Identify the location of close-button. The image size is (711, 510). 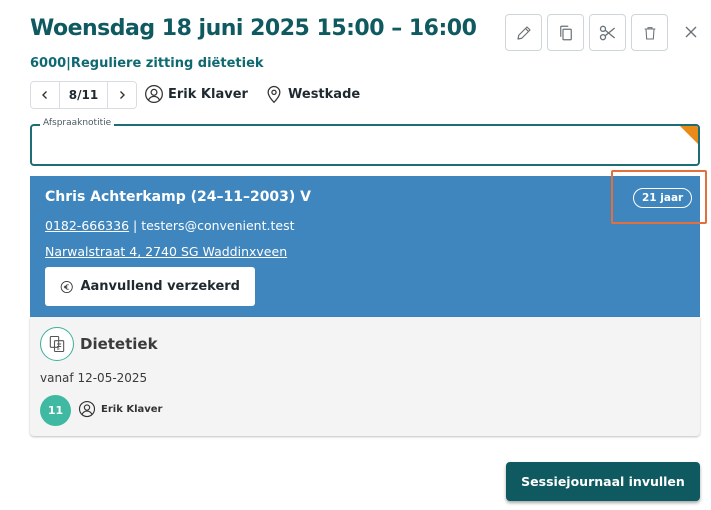
(691, 32).